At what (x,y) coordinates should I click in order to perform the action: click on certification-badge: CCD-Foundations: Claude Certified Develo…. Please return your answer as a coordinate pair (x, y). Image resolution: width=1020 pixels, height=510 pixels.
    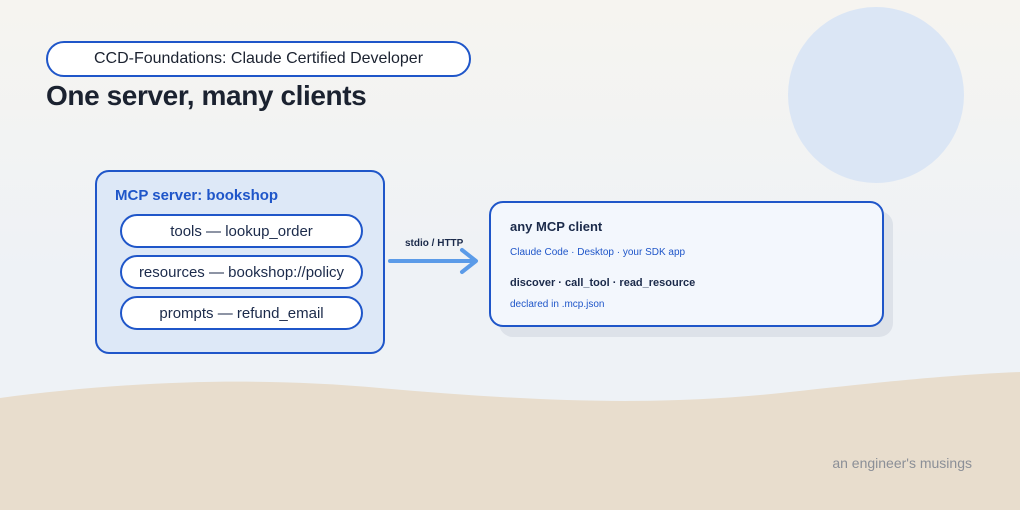
    Looking at the image, I should click on (258, 59).